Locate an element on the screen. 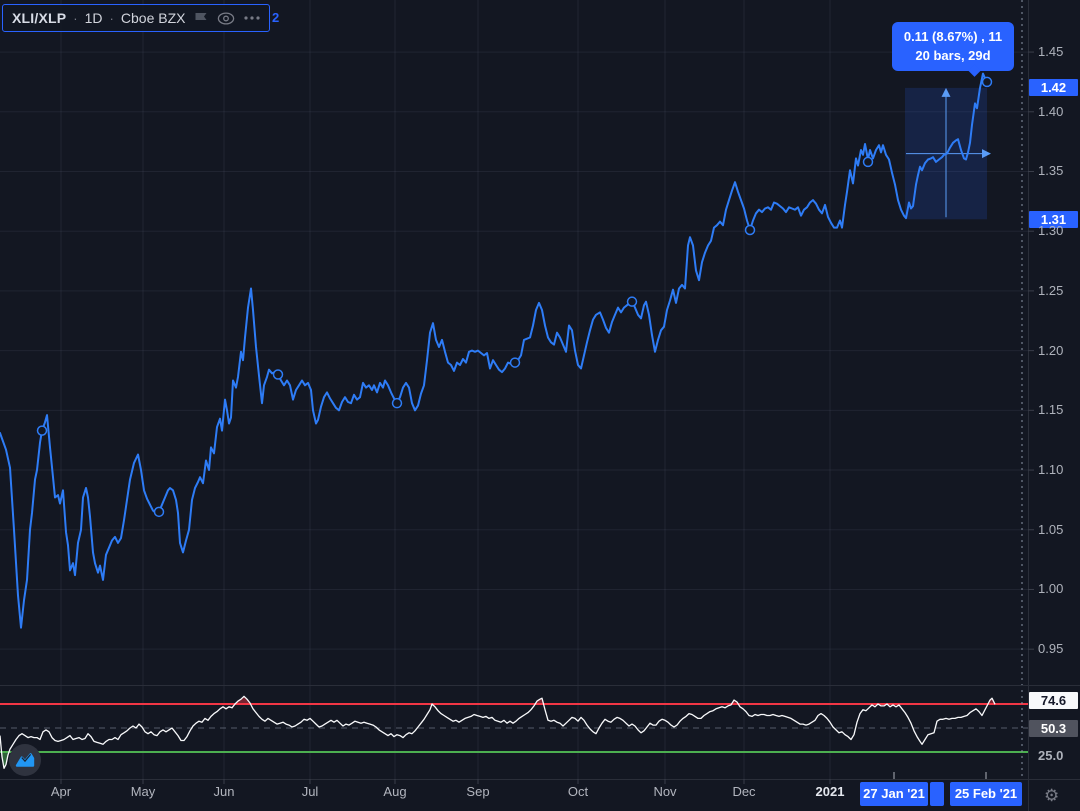 The width and height of the screenshot is (1080, 811). price-axis-tick-label: 1.25 is located at coordinates (1051, 290).